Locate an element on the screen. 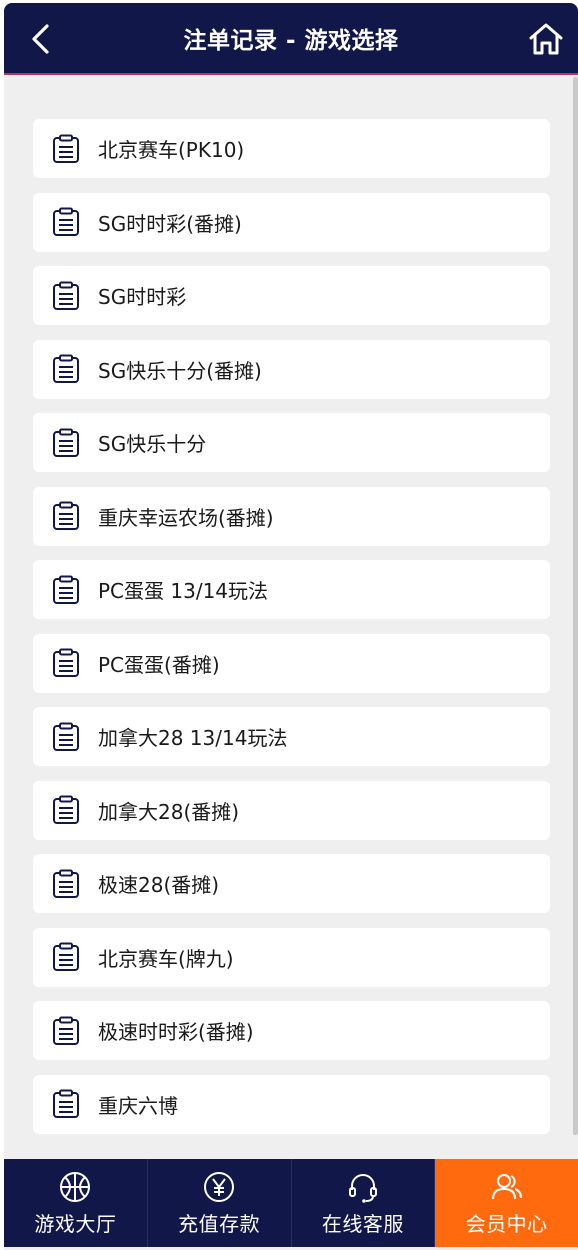 The width and height of the screenshot is (578, 1250). yen-coin-icon is located at coordinates (219, 1187).